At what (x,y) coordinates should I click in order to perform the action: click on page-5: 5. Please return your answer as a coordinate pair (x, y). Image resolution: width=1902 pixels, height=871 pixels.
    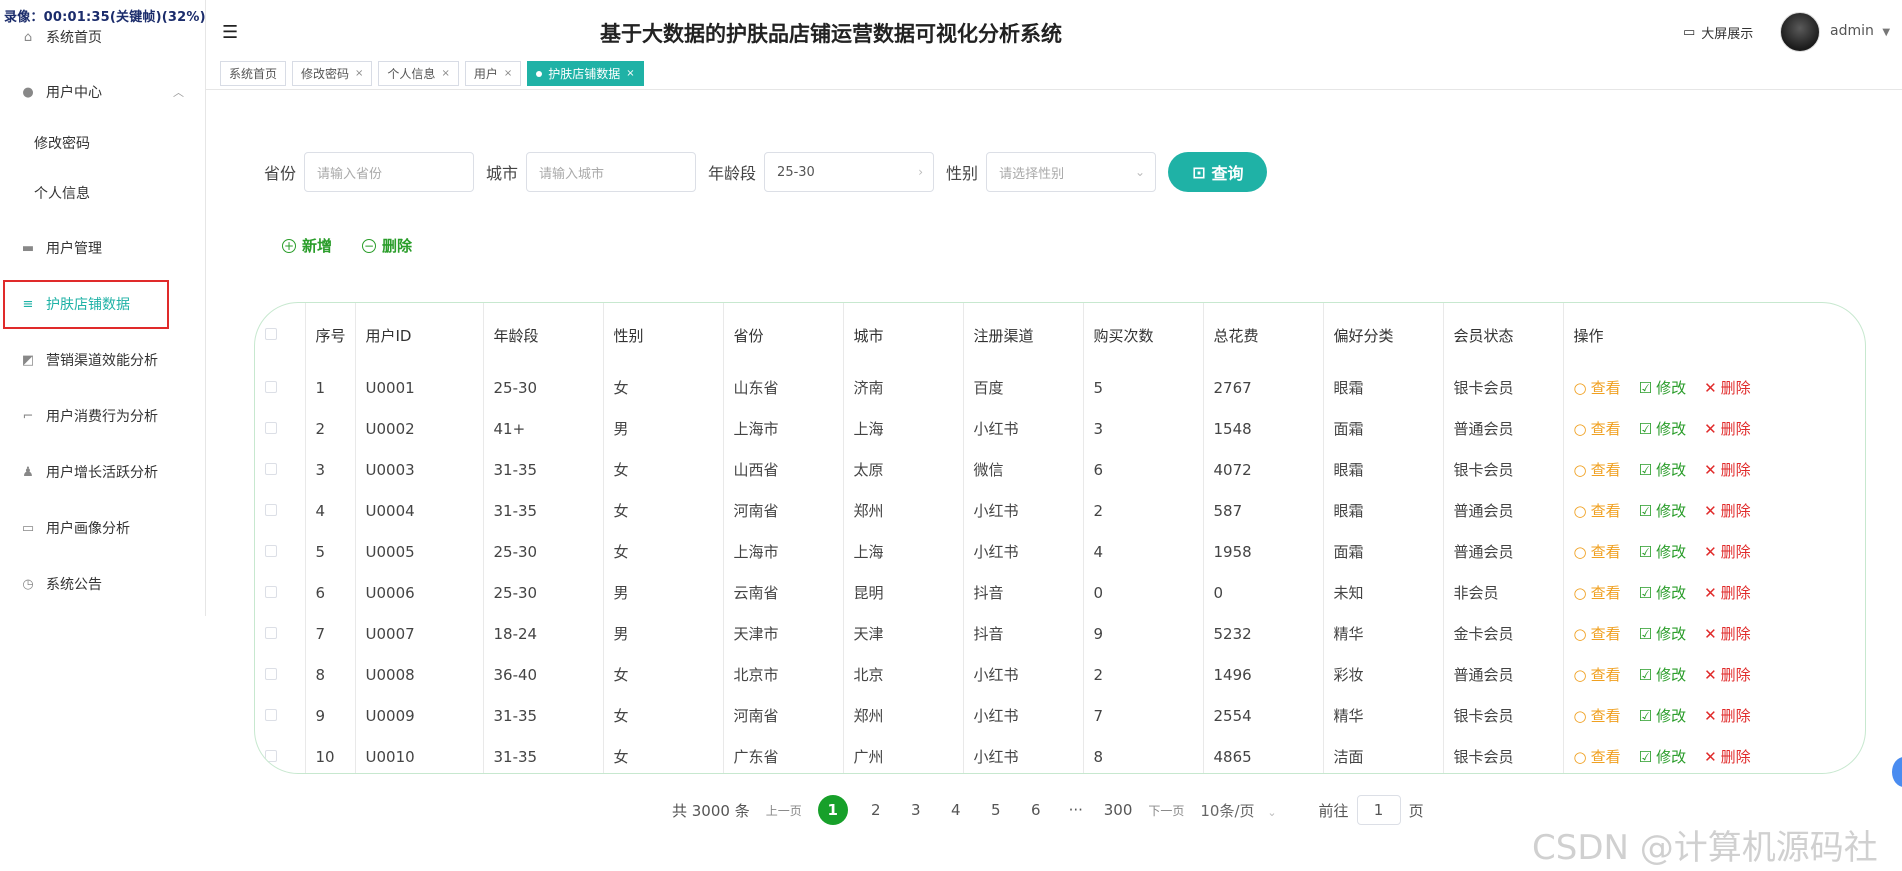
    Looking at the image, I should click on (996, 810).